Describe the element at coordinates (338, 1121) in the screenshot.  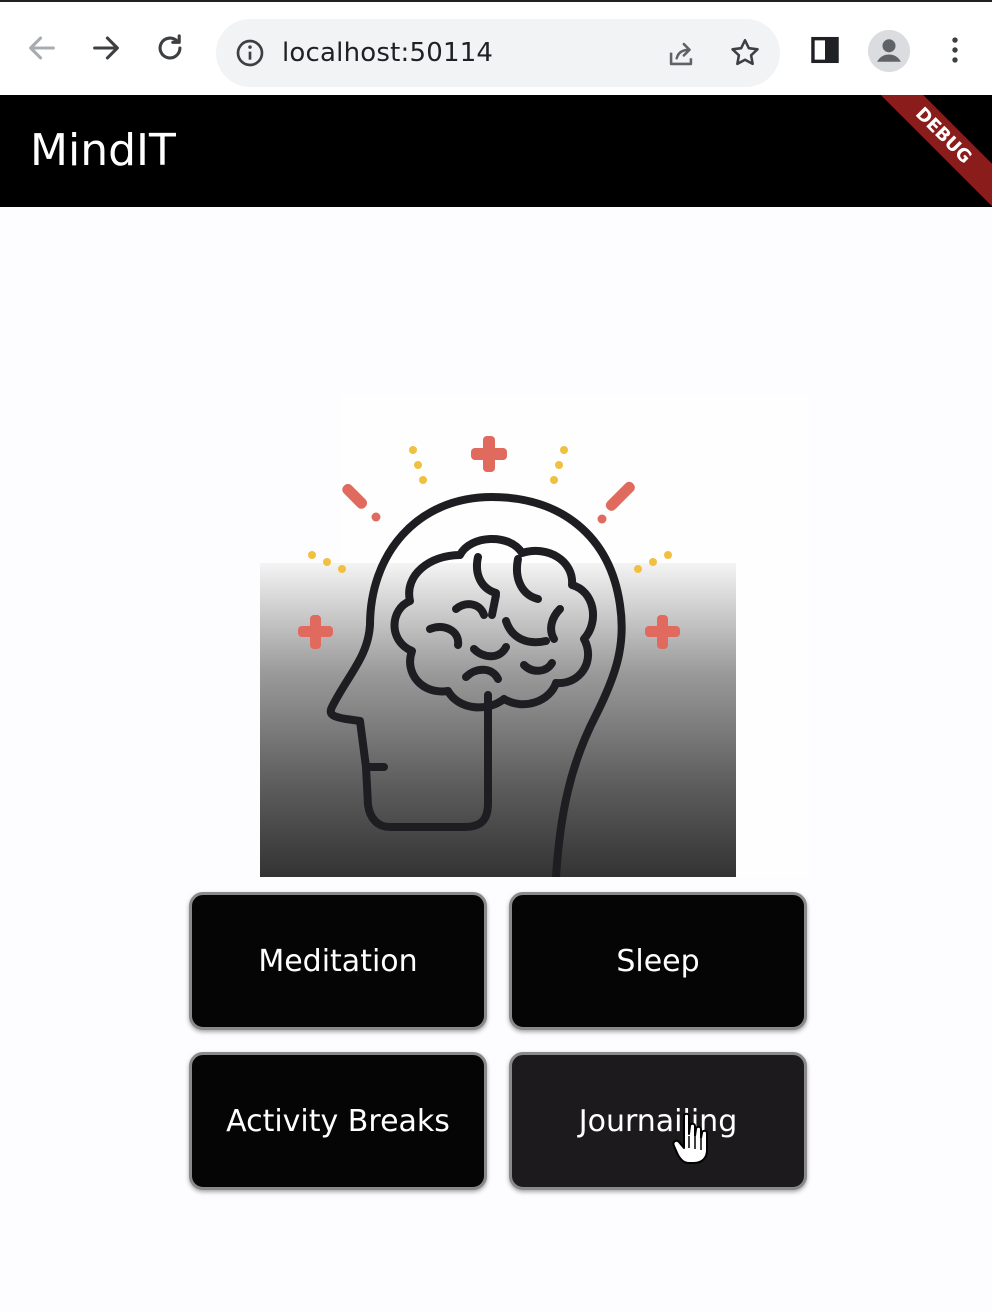
I see `activity-breaks-button: Activity Breaks` at that location.